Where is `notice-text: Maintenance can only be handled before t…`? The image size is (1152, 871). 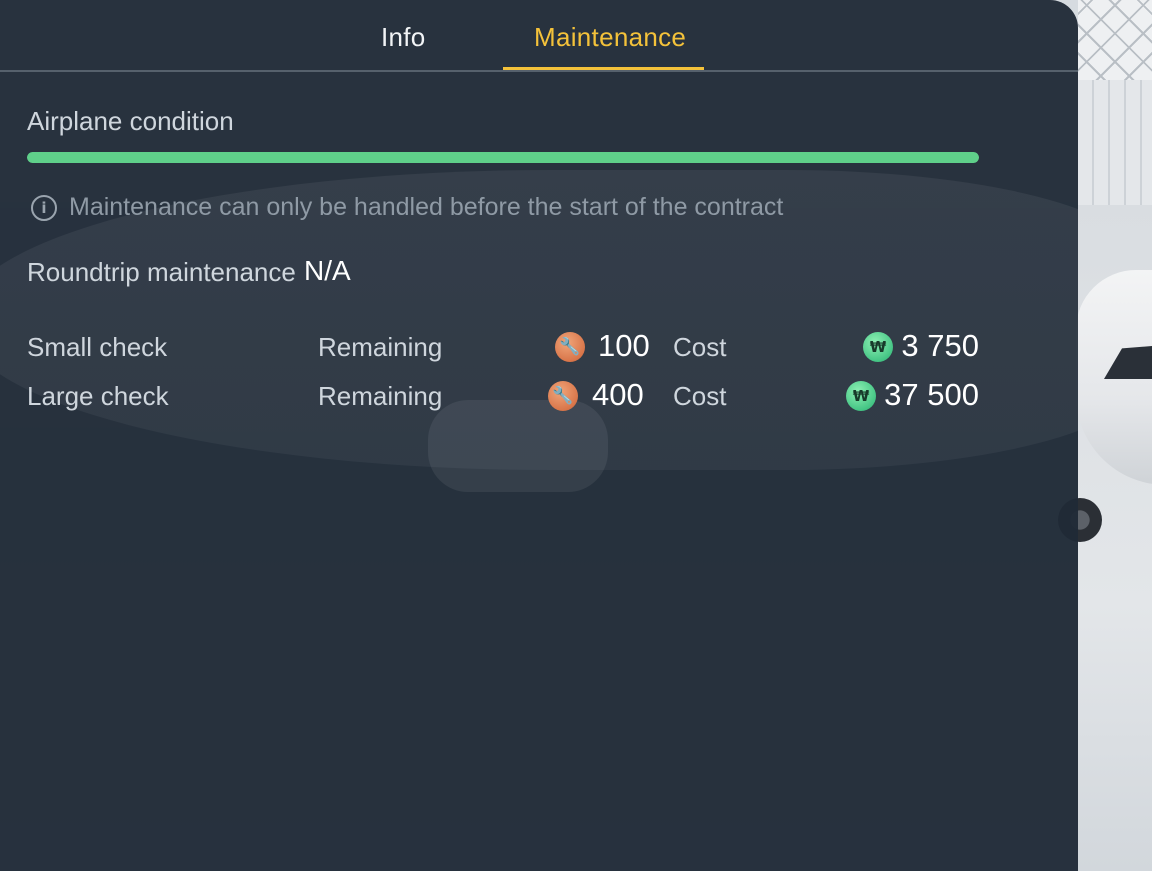
notice-text: Maintenance can only be handled before t… is located at coordinates (426, 207).